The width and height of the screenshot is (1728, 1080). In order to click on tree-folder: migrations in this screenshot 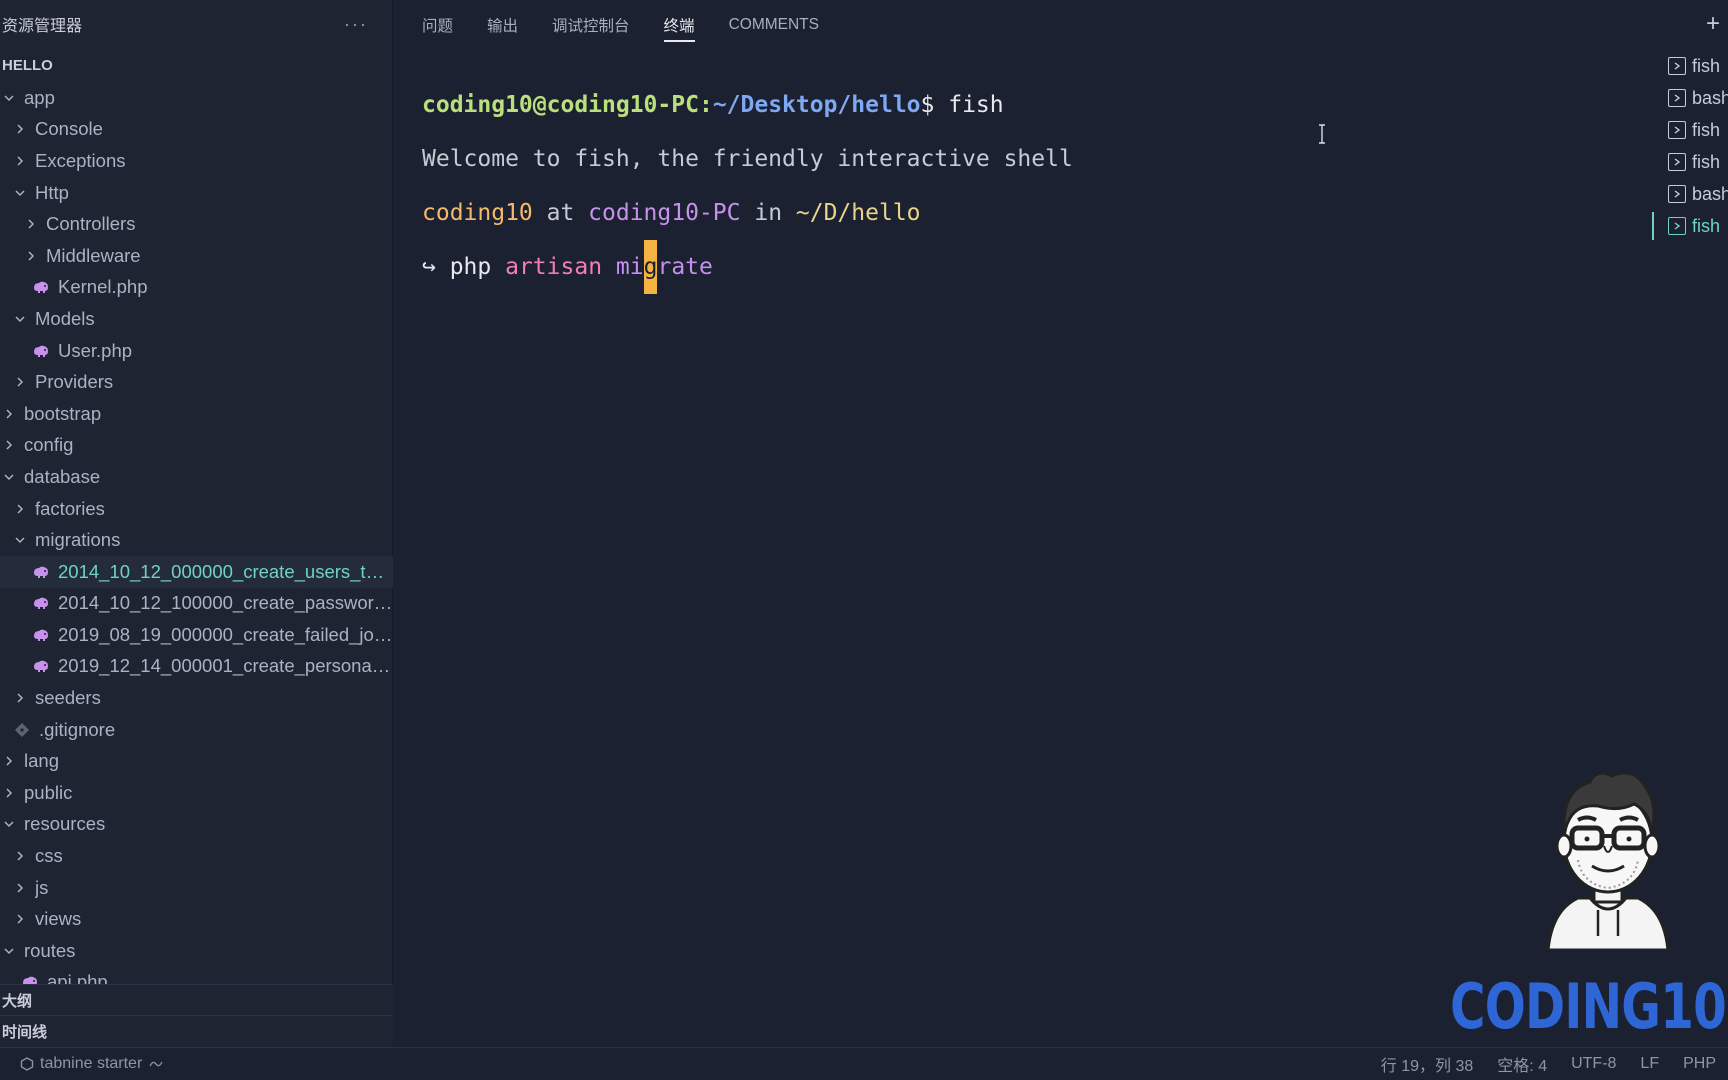, I will do `click(196, 540)`.